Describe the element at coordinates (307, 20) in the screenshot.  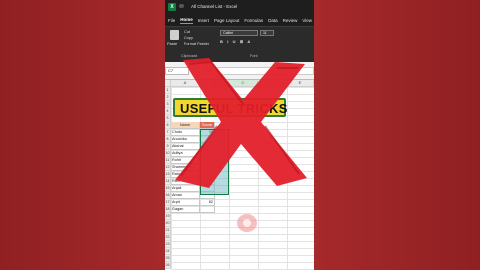
I see `tab-view: View` at that location.